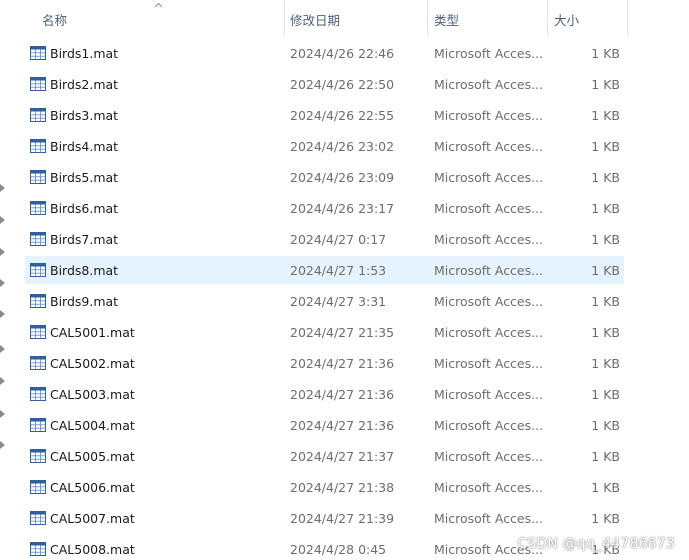  I want to click on column-name: 名称, so click(54, 21).